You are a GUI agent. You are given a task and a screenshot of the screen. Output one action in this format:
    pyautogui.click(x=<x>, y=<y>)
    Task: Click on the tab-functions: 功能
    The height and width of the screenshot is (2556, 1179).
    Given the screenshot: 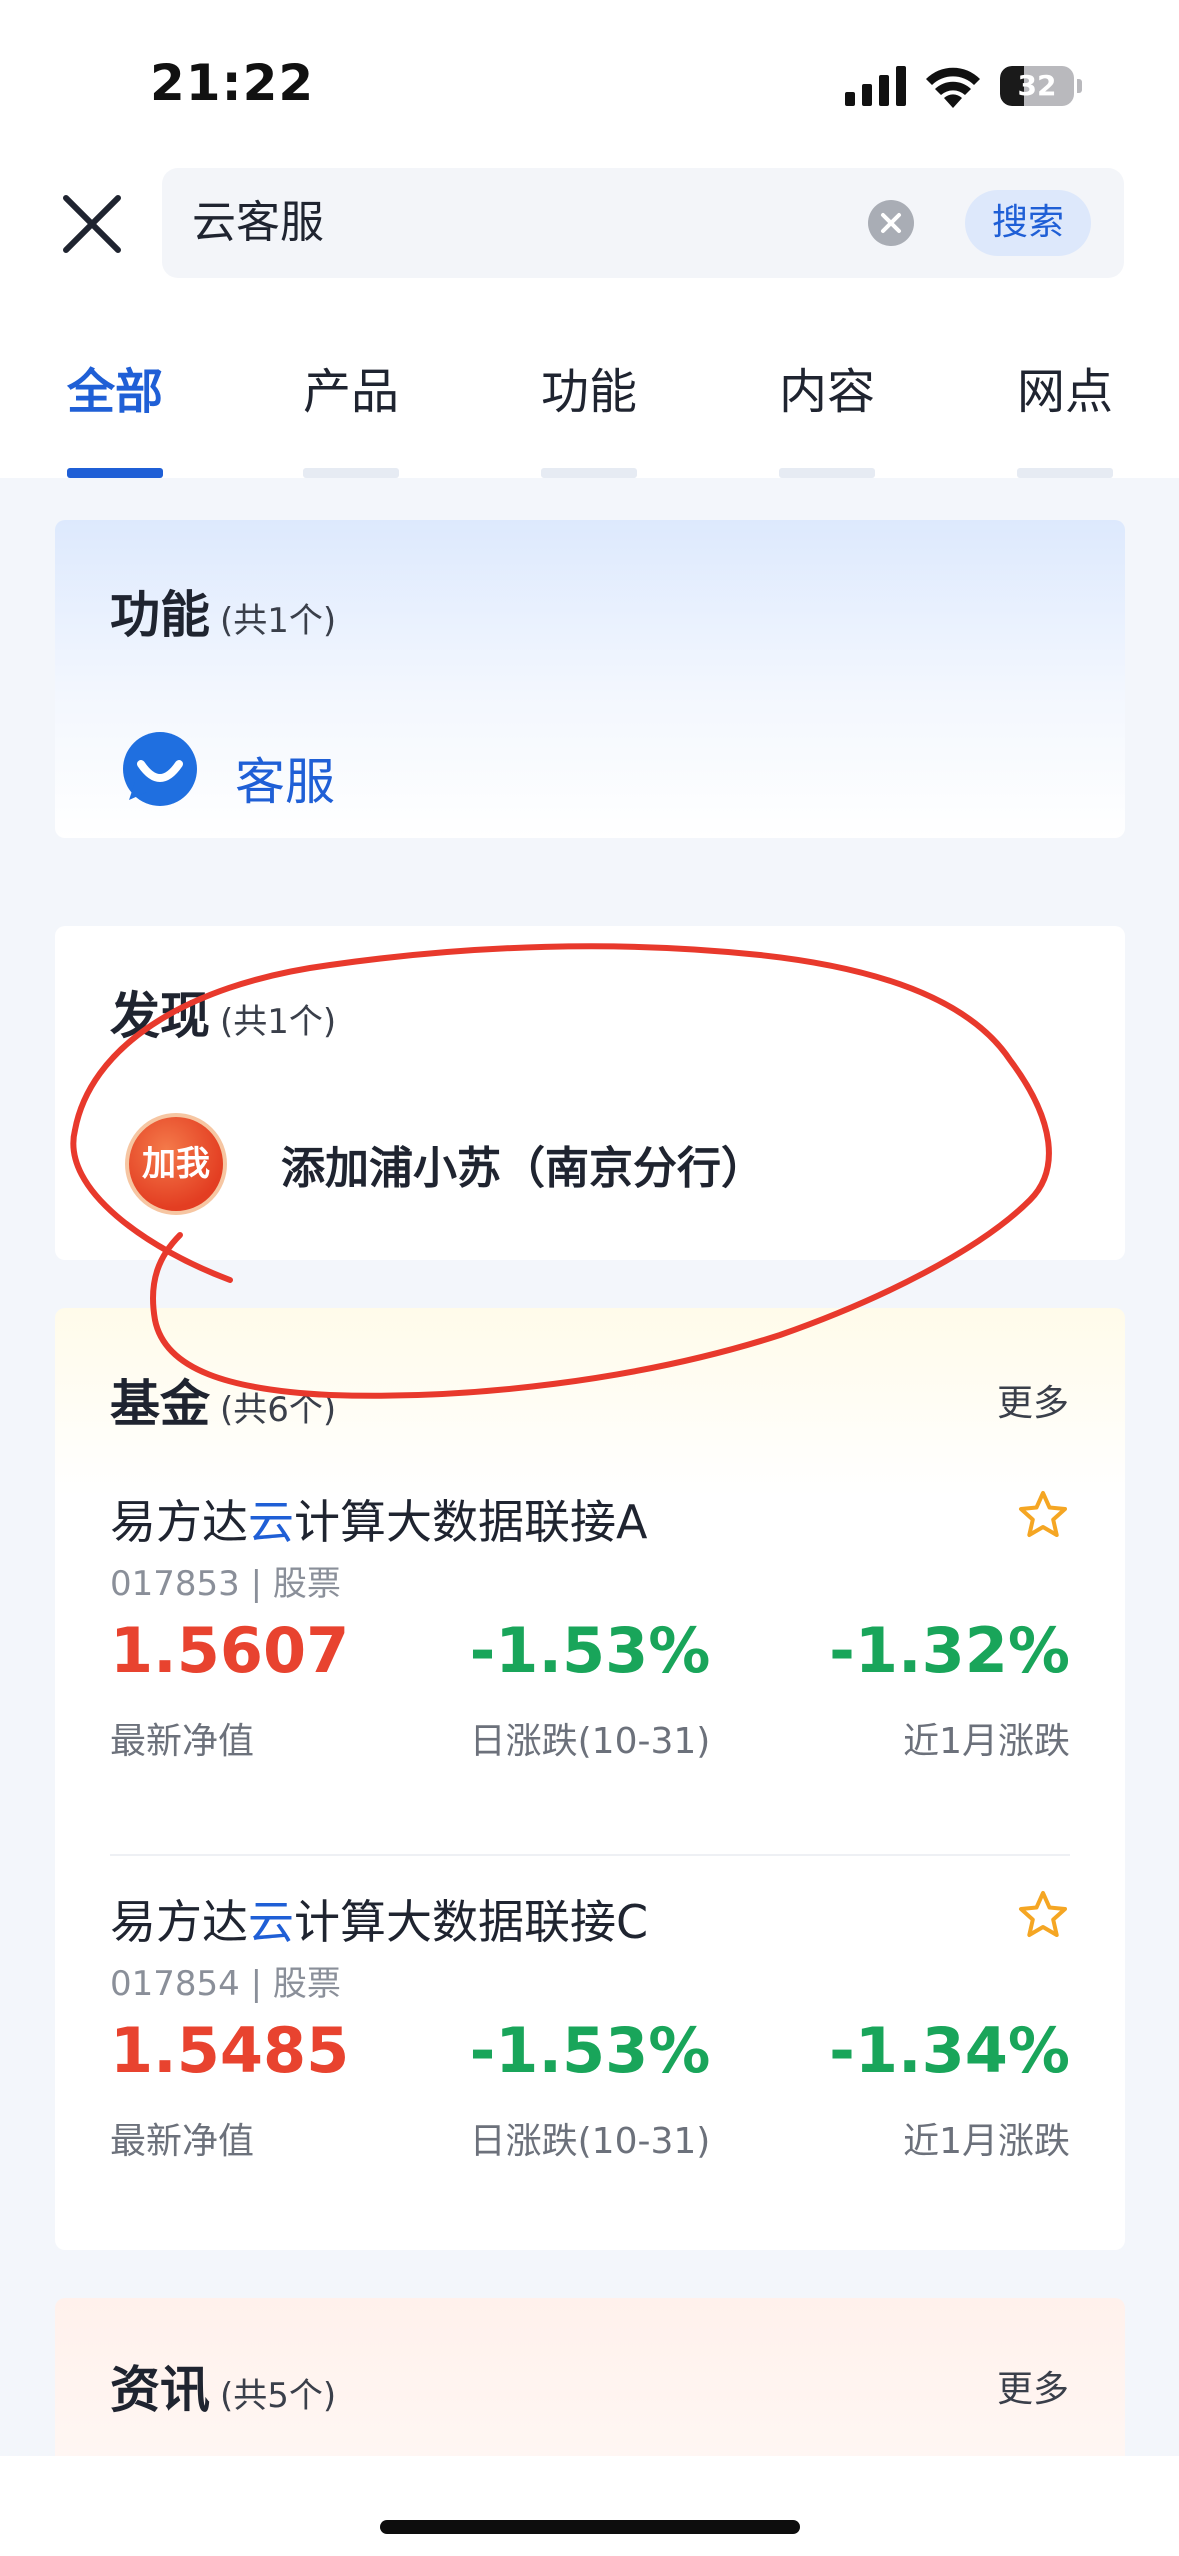 What is the action you would take?
    pyautogui.click(x=589, y=420)
    